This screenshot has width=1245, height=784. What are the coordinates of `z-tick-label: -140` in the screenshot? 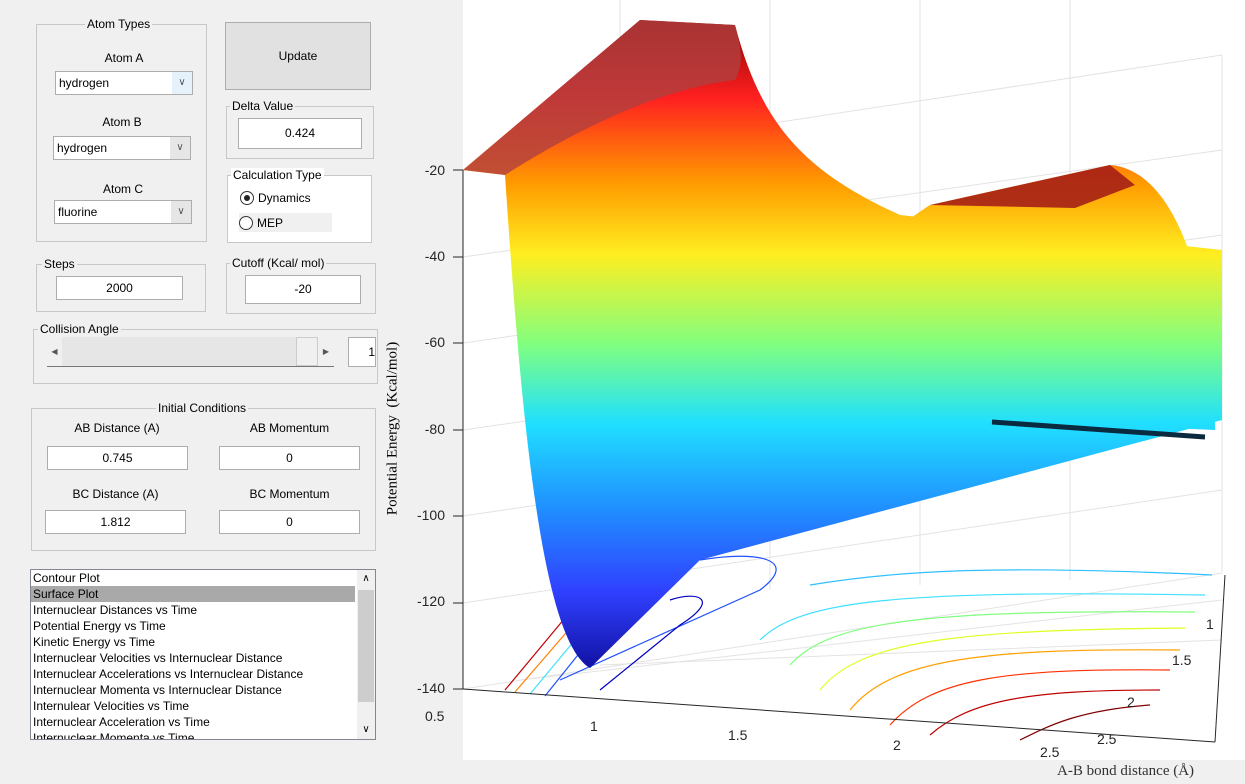 It's located at (430, 688).